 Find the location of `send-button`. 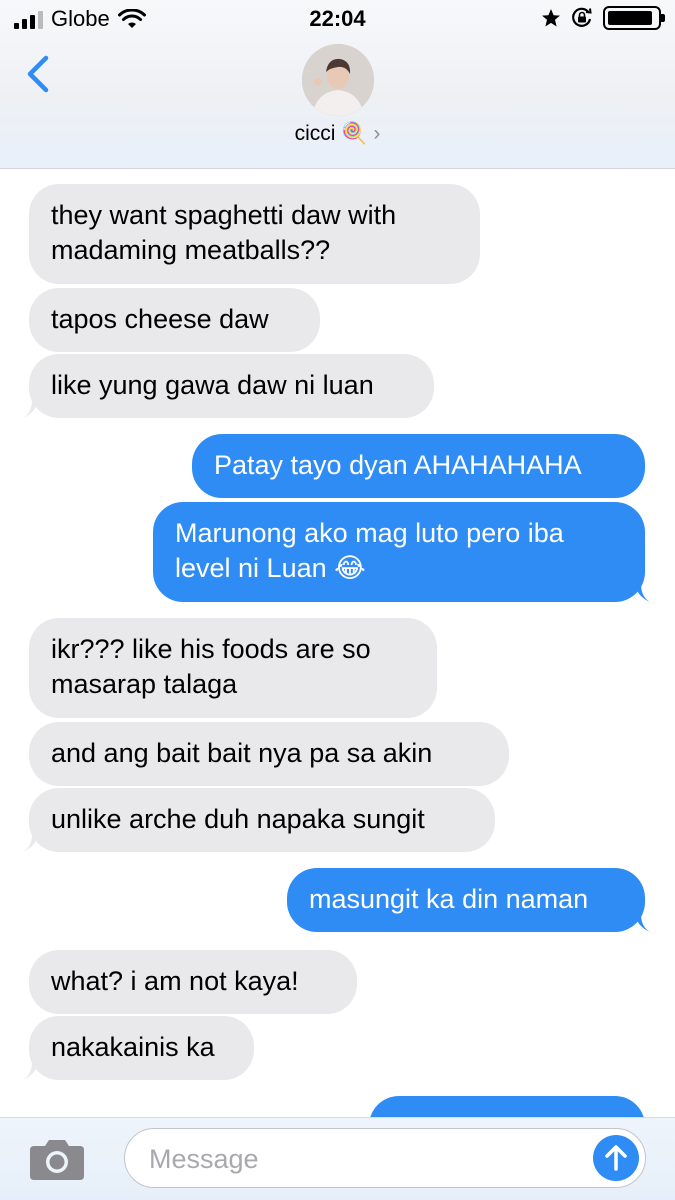

send-button is located at coordinates (616, 1158).